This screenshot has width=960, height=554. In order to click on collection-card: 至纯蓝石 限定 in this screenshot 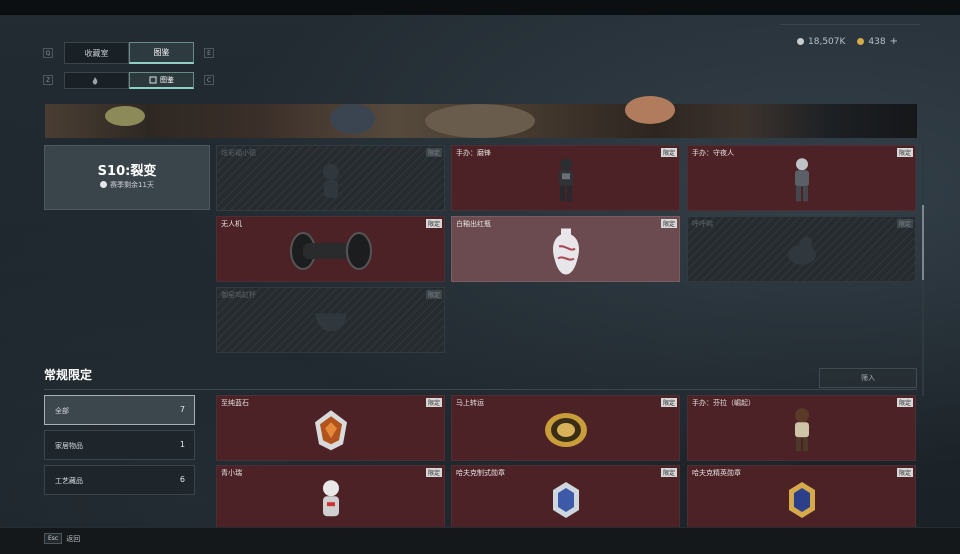, I will do `click(330, 428)`.